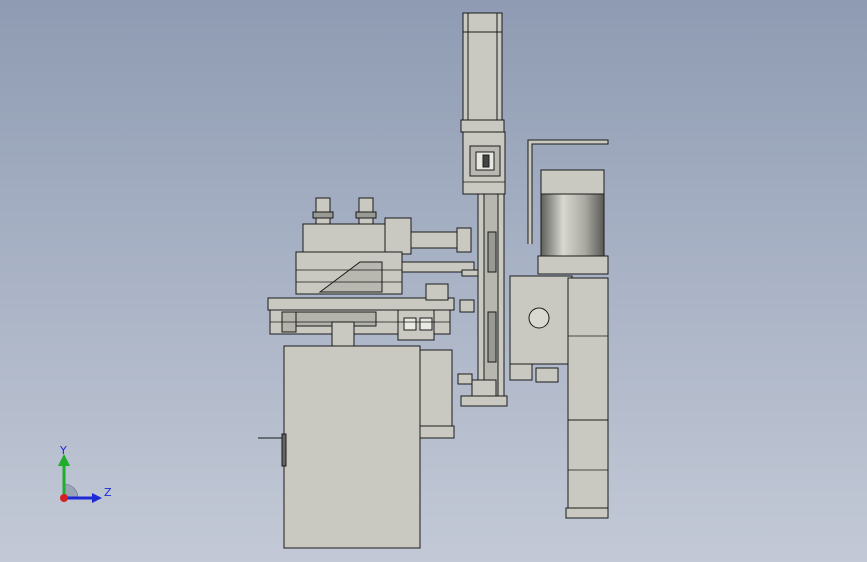 The width and height of the screenshot is (867, 562). What do you see at coordinates (108, 492) in the screenshot?
I see `z-axis-label: Z` at bounding box center [108, 492].